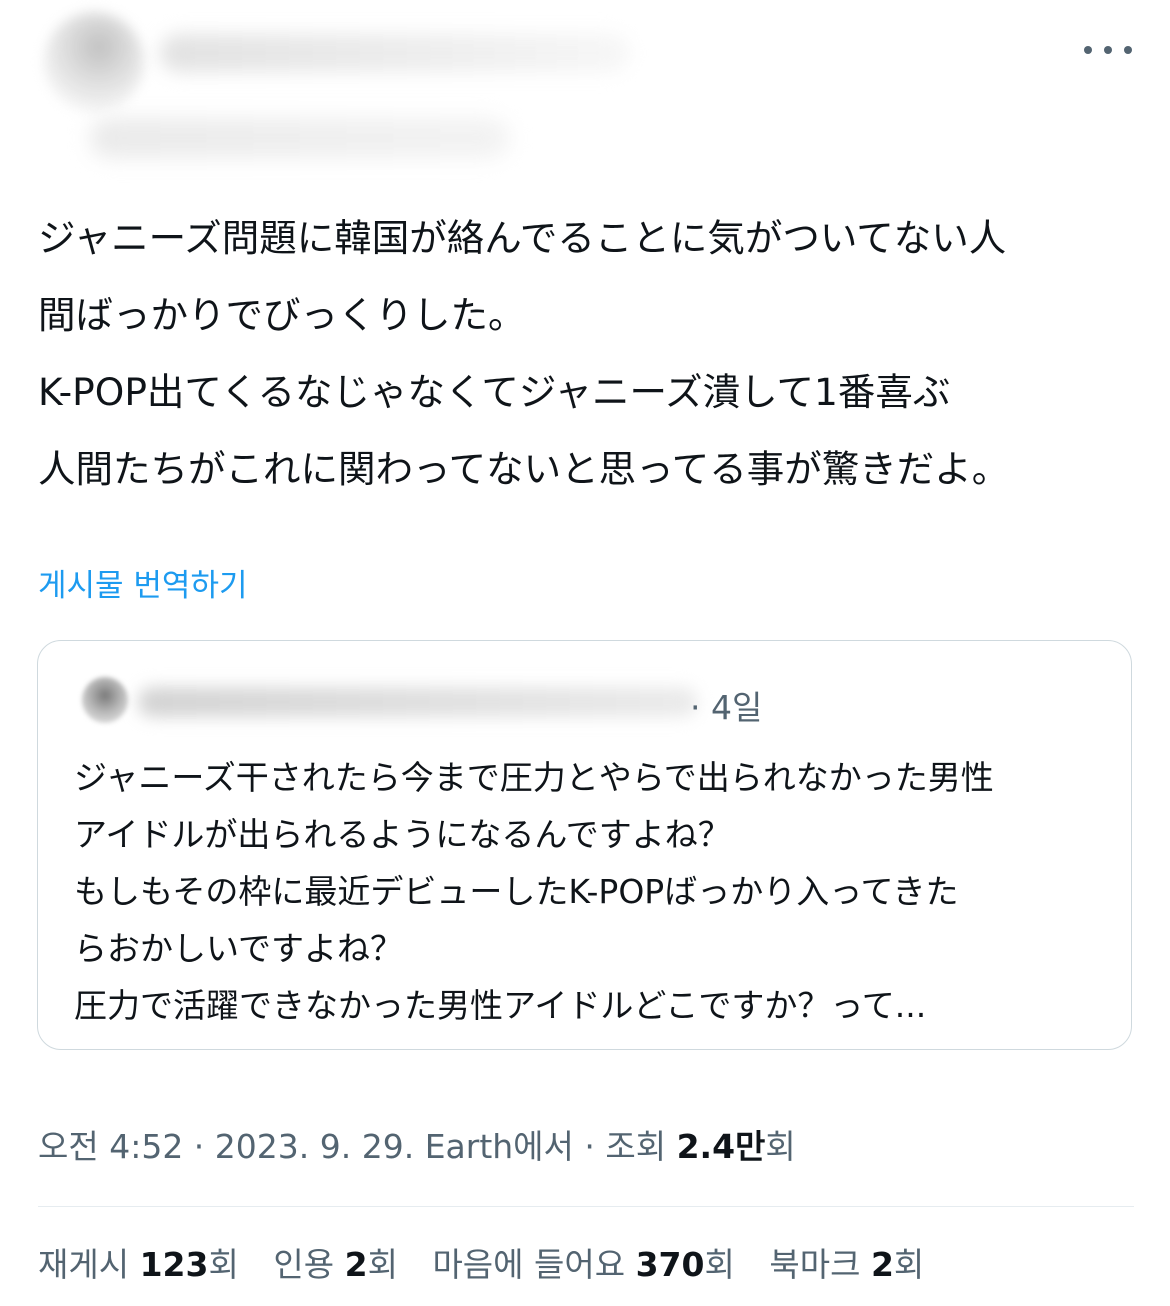  Describe the element at coordinates (357, 1146) in the screenshot. I see `meta-prefix: 오전 4:52 · 2023. 9. 29. Earth에서 · 조회` at that location.